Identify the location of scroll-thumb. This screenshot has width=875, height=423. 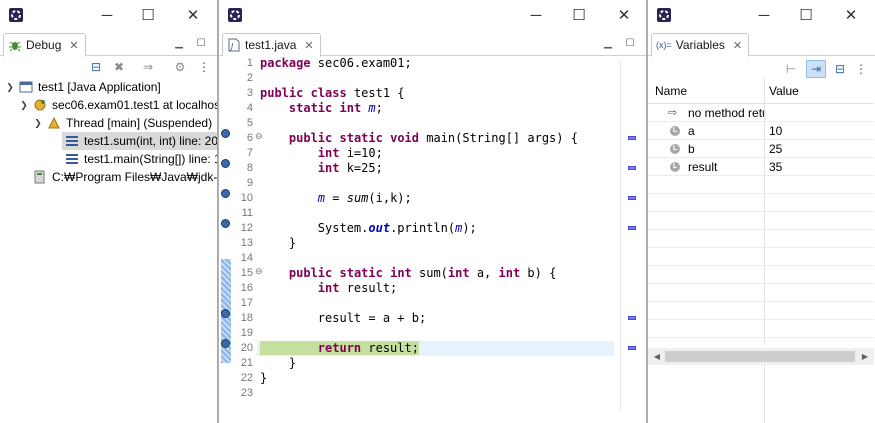
(760, 356).